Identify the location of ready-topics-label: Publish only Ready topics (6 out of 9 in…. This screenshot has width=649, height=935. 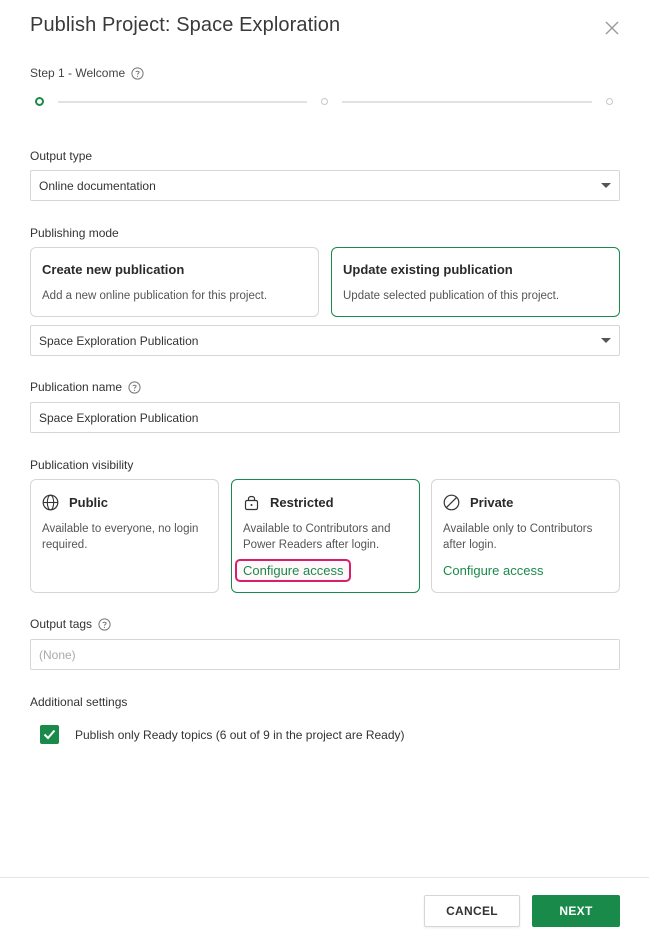
(240, 734).